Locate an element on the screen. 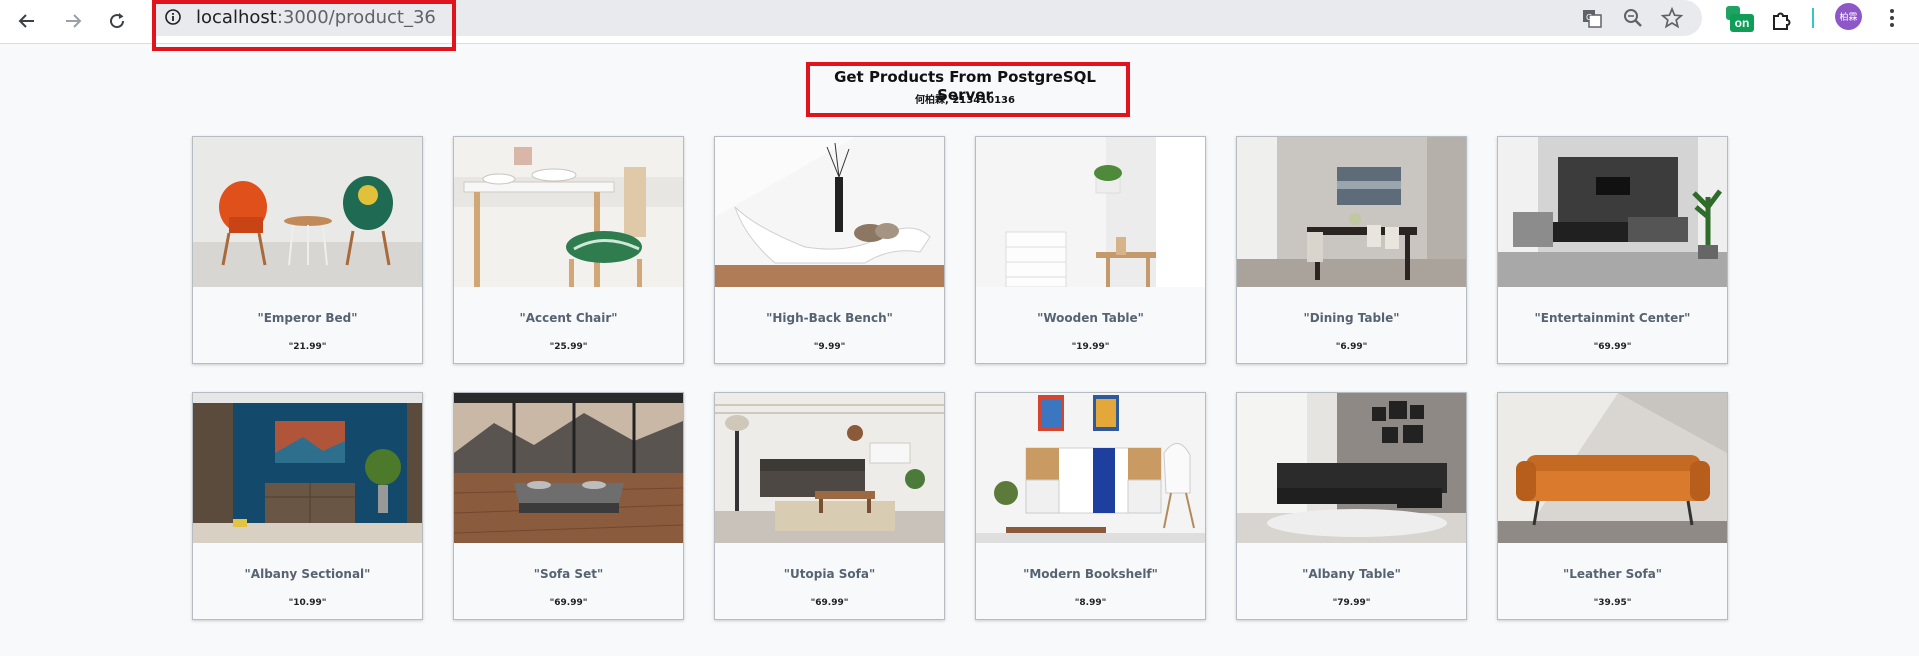 The height and width of the screenshot is (656, 1919). svg-text: G is located at coordinates (1589, 17).